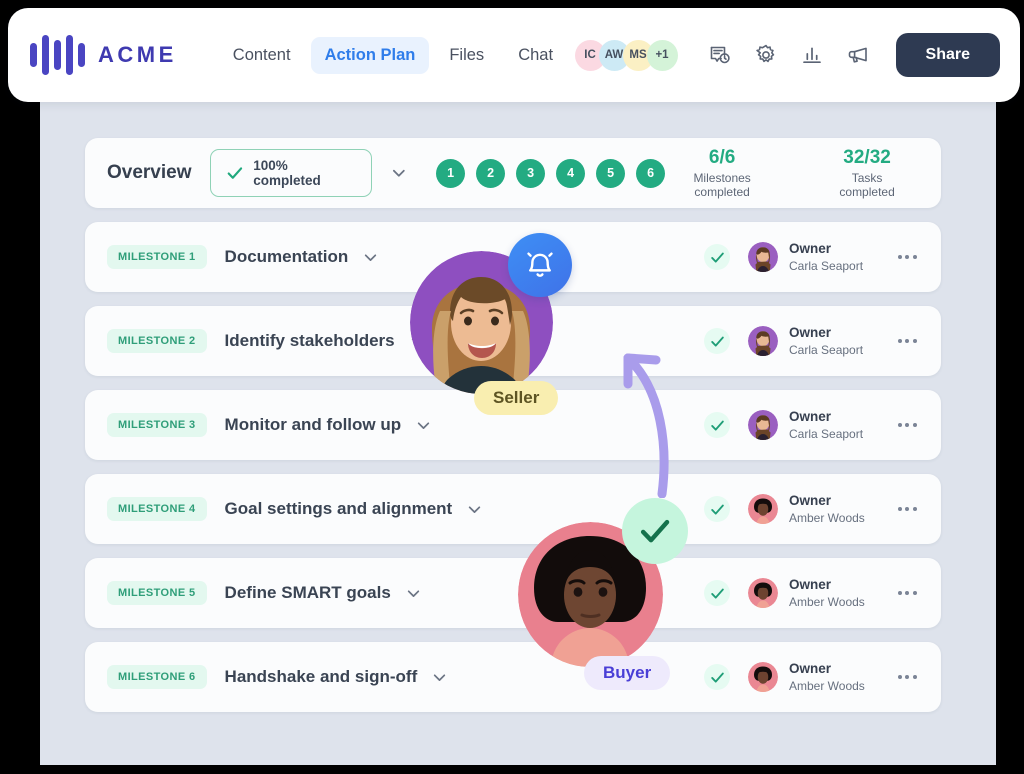  I want to click on milestone-badge: MILESTONE 6, so click(157, 677).